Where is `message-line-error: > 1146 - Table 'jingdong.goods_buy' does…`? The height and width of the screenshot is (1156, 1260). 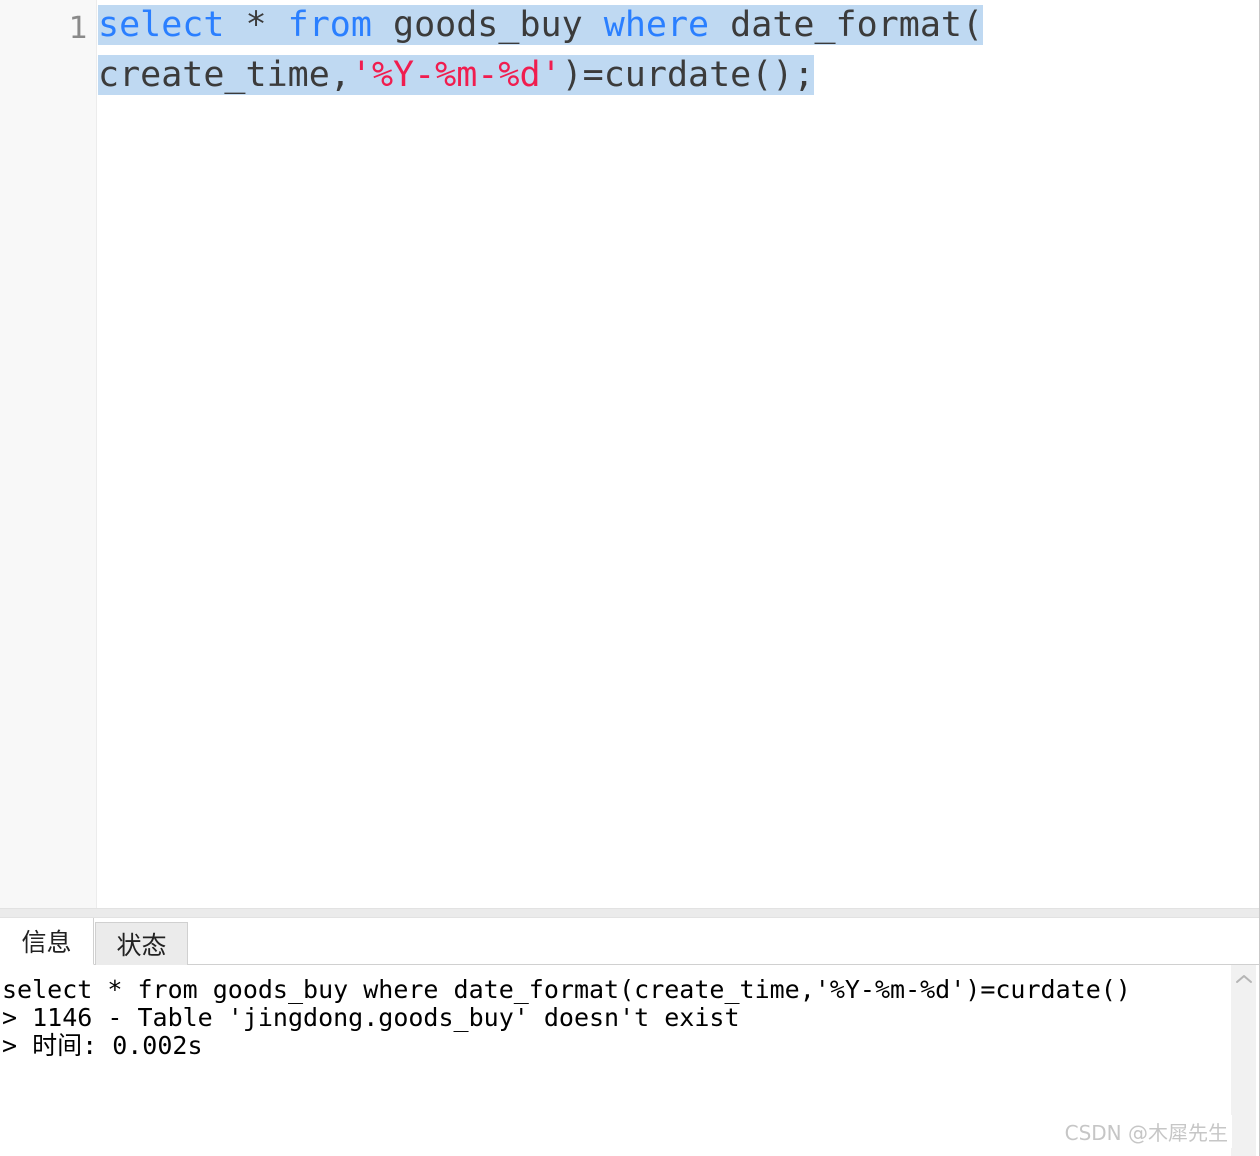 message-line-error: > 1146 - Table 'jingdong.goods_buy' does… is located at coordinates (371, 1017).